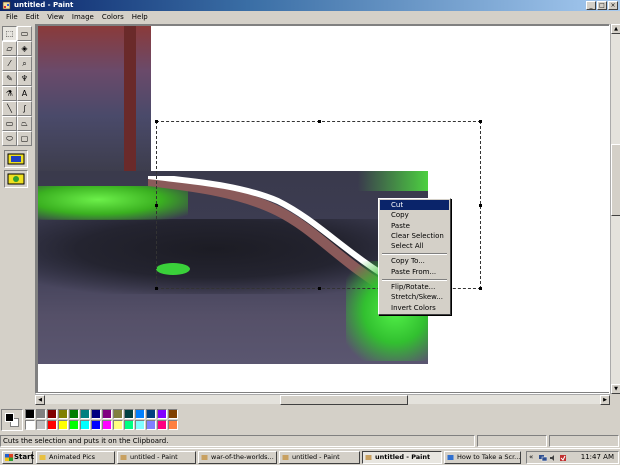 This screenshot has width=620, height=465. Describe the element at coordinates (615, 180) in the screenshot. I see `vertical-scroll-thumb` at that location.